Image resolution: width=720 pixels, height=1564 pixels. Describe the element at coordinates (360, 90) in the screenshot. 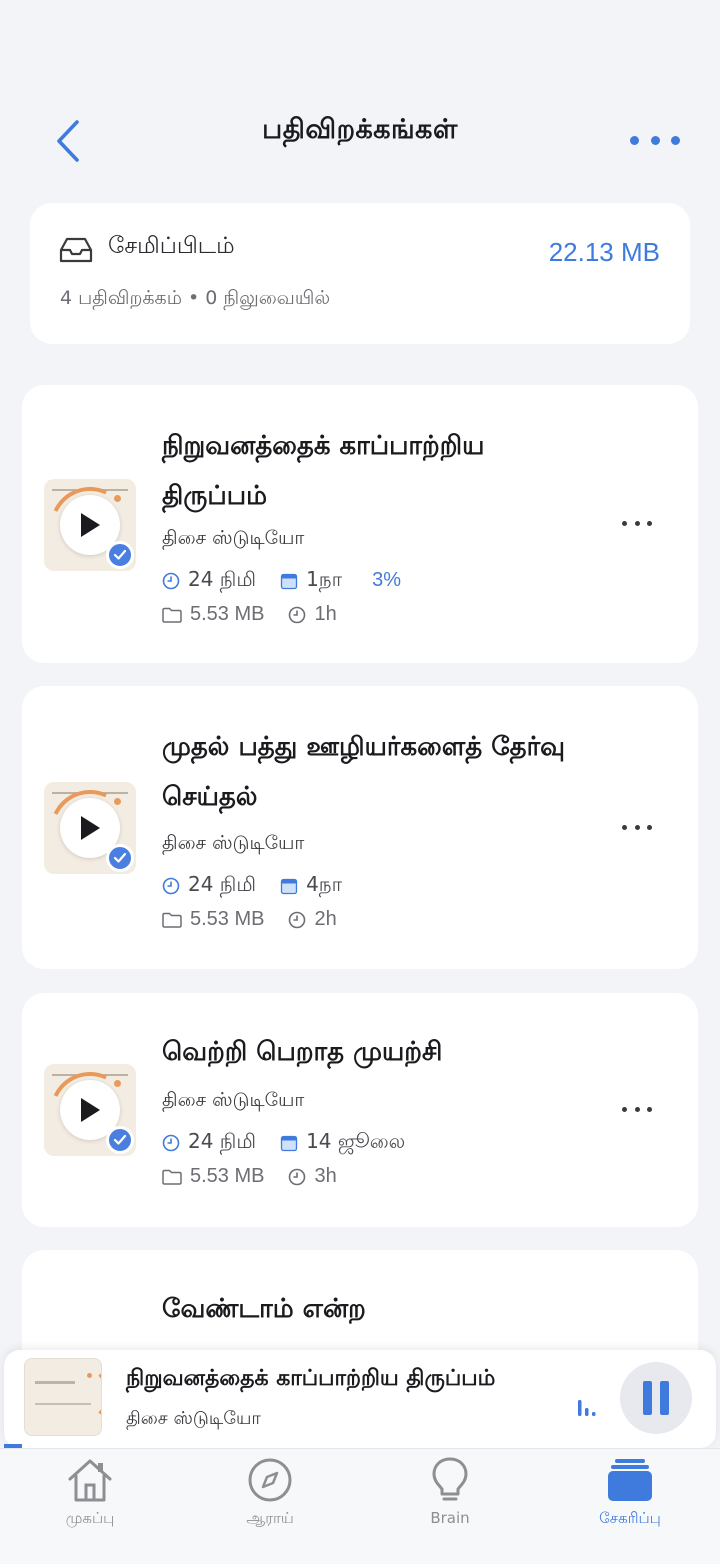

I see `top-bar: பதிவிறக்கங்கள்` at that location.